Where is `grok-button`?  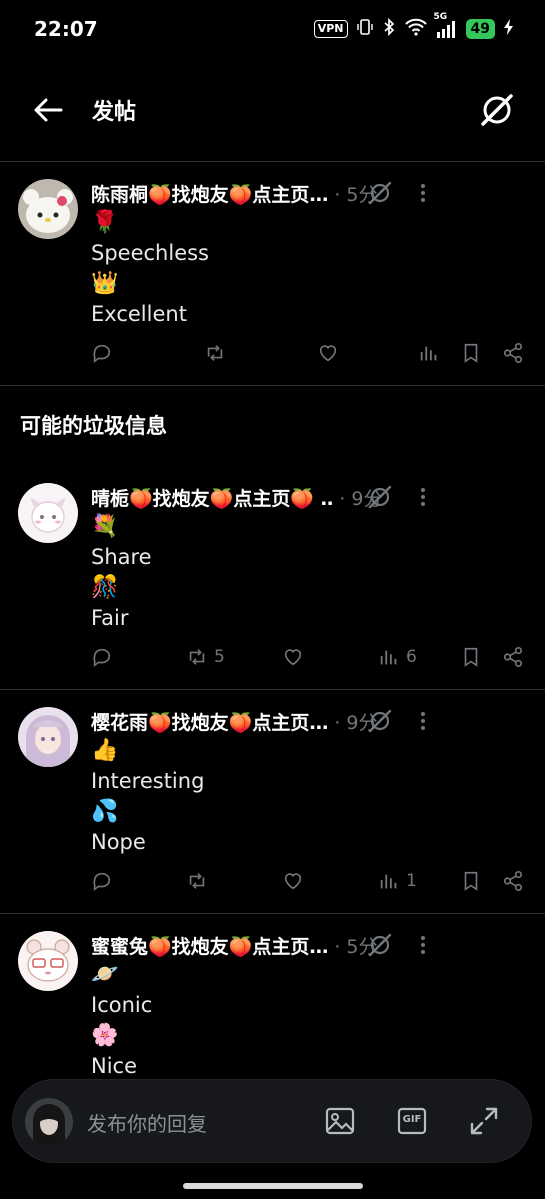 grok-button is located at coordinates (497, 110).